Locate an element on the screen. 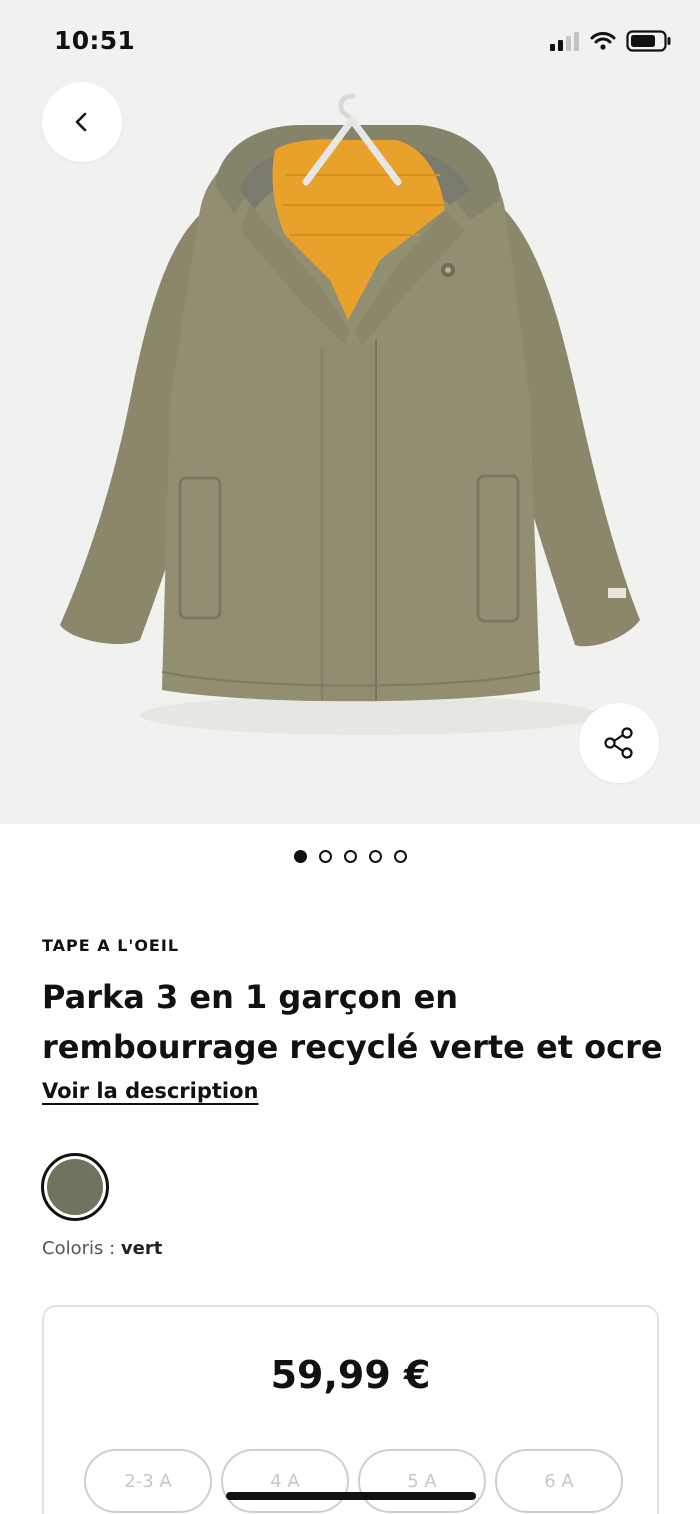  color-swatch-selected is located at coordinates (75, 1187).